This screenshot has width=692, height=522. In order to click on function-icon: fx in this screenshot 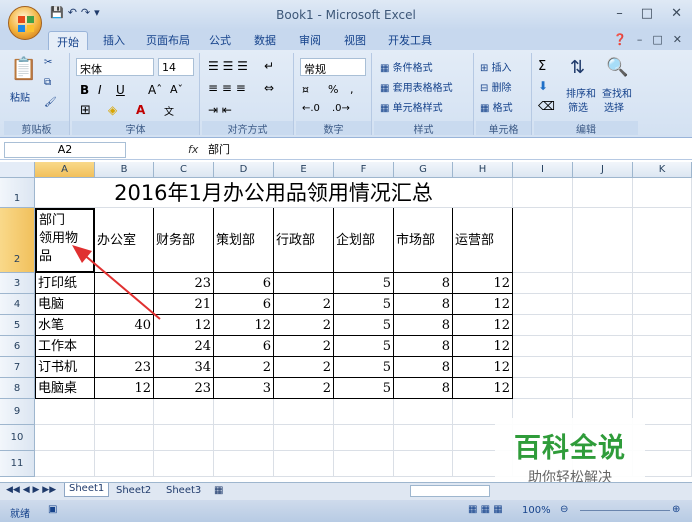, I will do `click(193, 149)`.